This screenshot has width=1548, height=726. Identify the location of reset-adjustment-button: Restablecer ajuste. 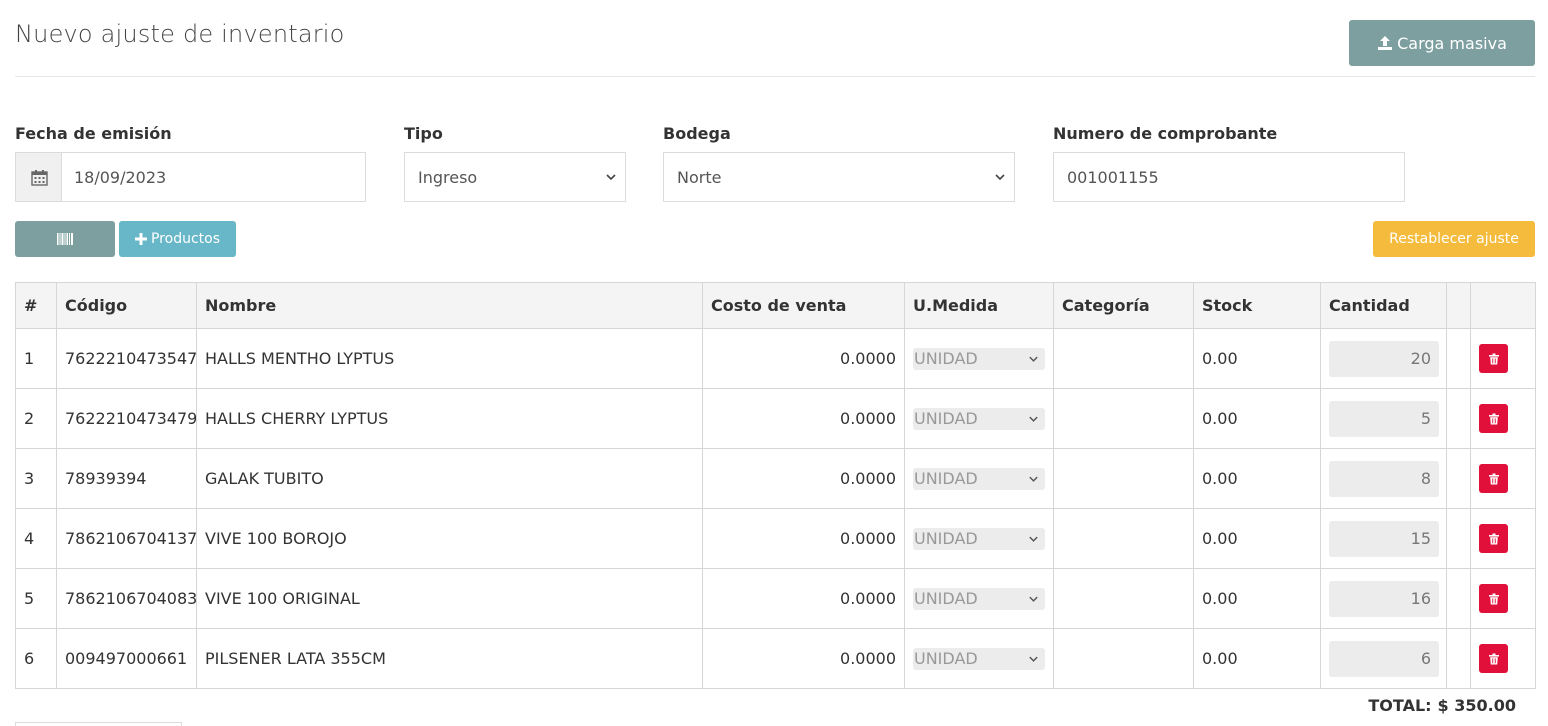
(1454, 239).